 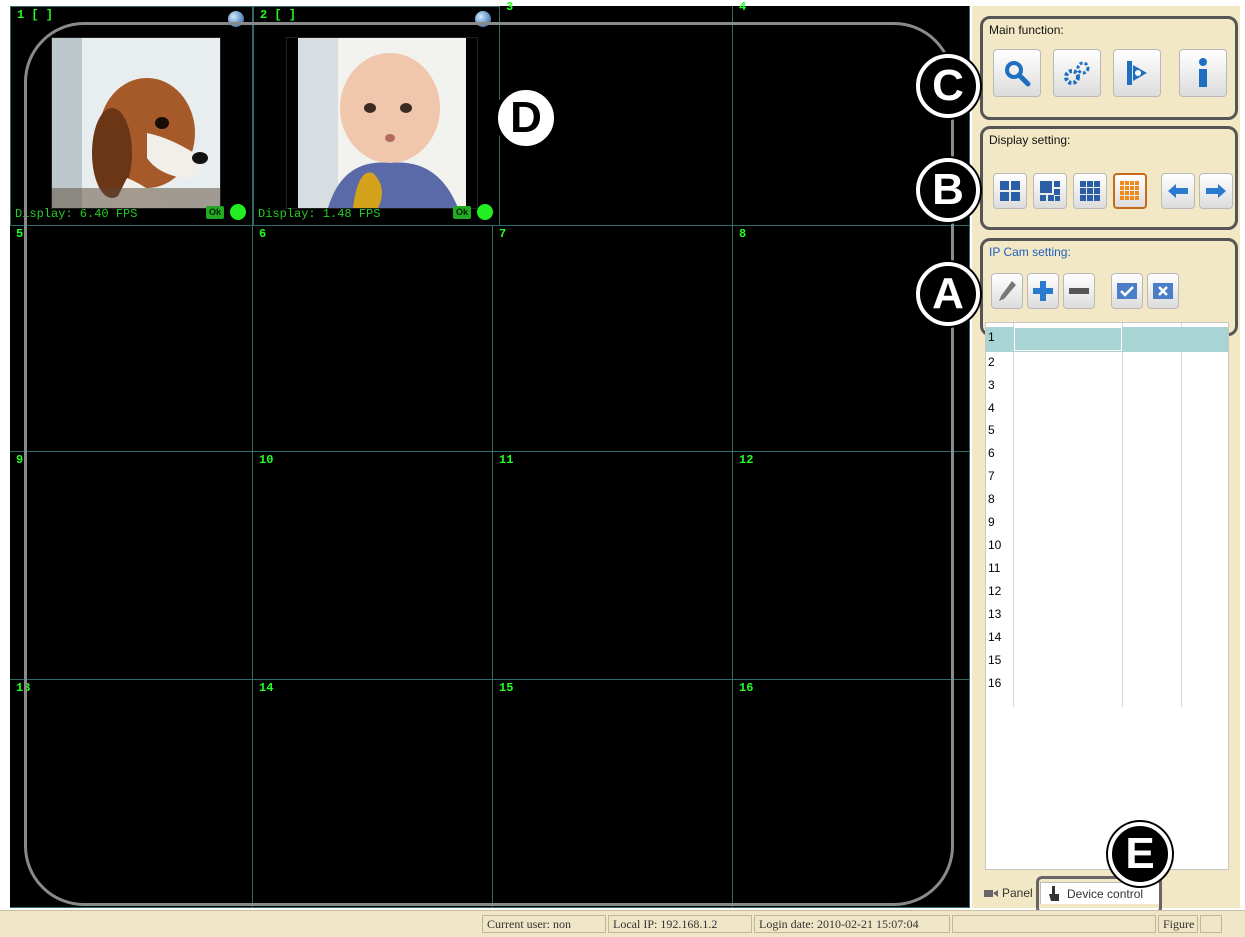 What do you see at coordinates (1127, 291) in the screenshot?
I see `connect-camera-button` at bounding box center [1127, 291].